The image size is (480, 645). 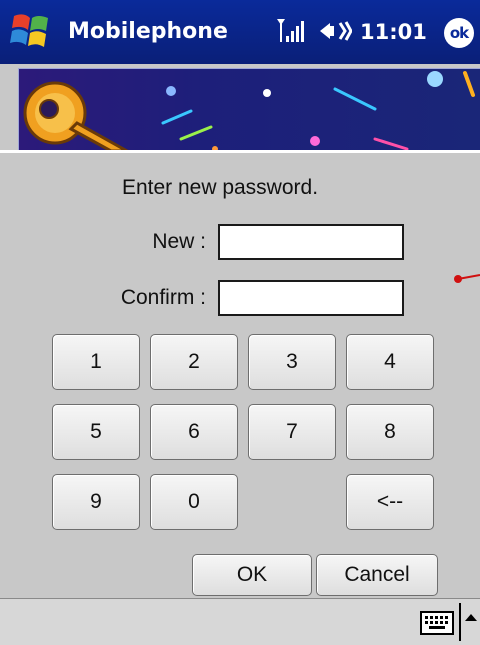 What do you see at coordinates (249, 109) in the screenshot?
I see `banner` at bounding box center [249, 109].